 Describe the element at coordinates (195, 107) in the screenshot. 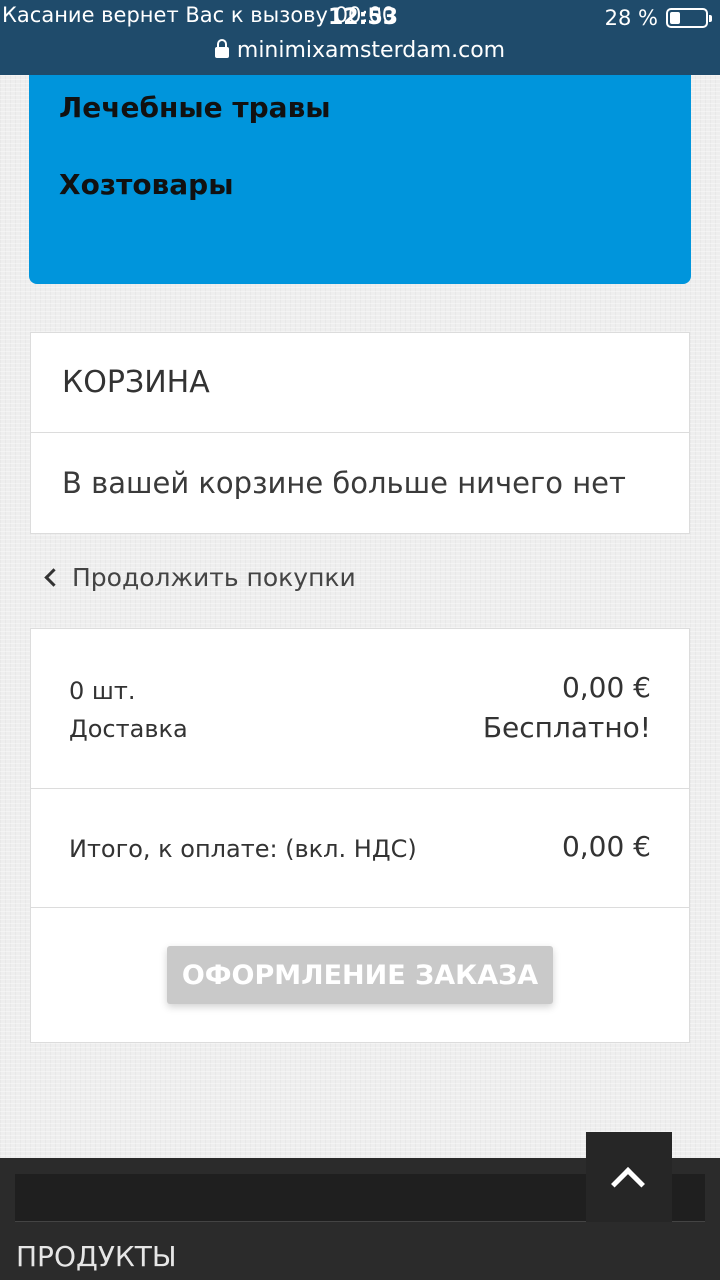

I see `menu-item-herbs: Лечебные травы` at that location.